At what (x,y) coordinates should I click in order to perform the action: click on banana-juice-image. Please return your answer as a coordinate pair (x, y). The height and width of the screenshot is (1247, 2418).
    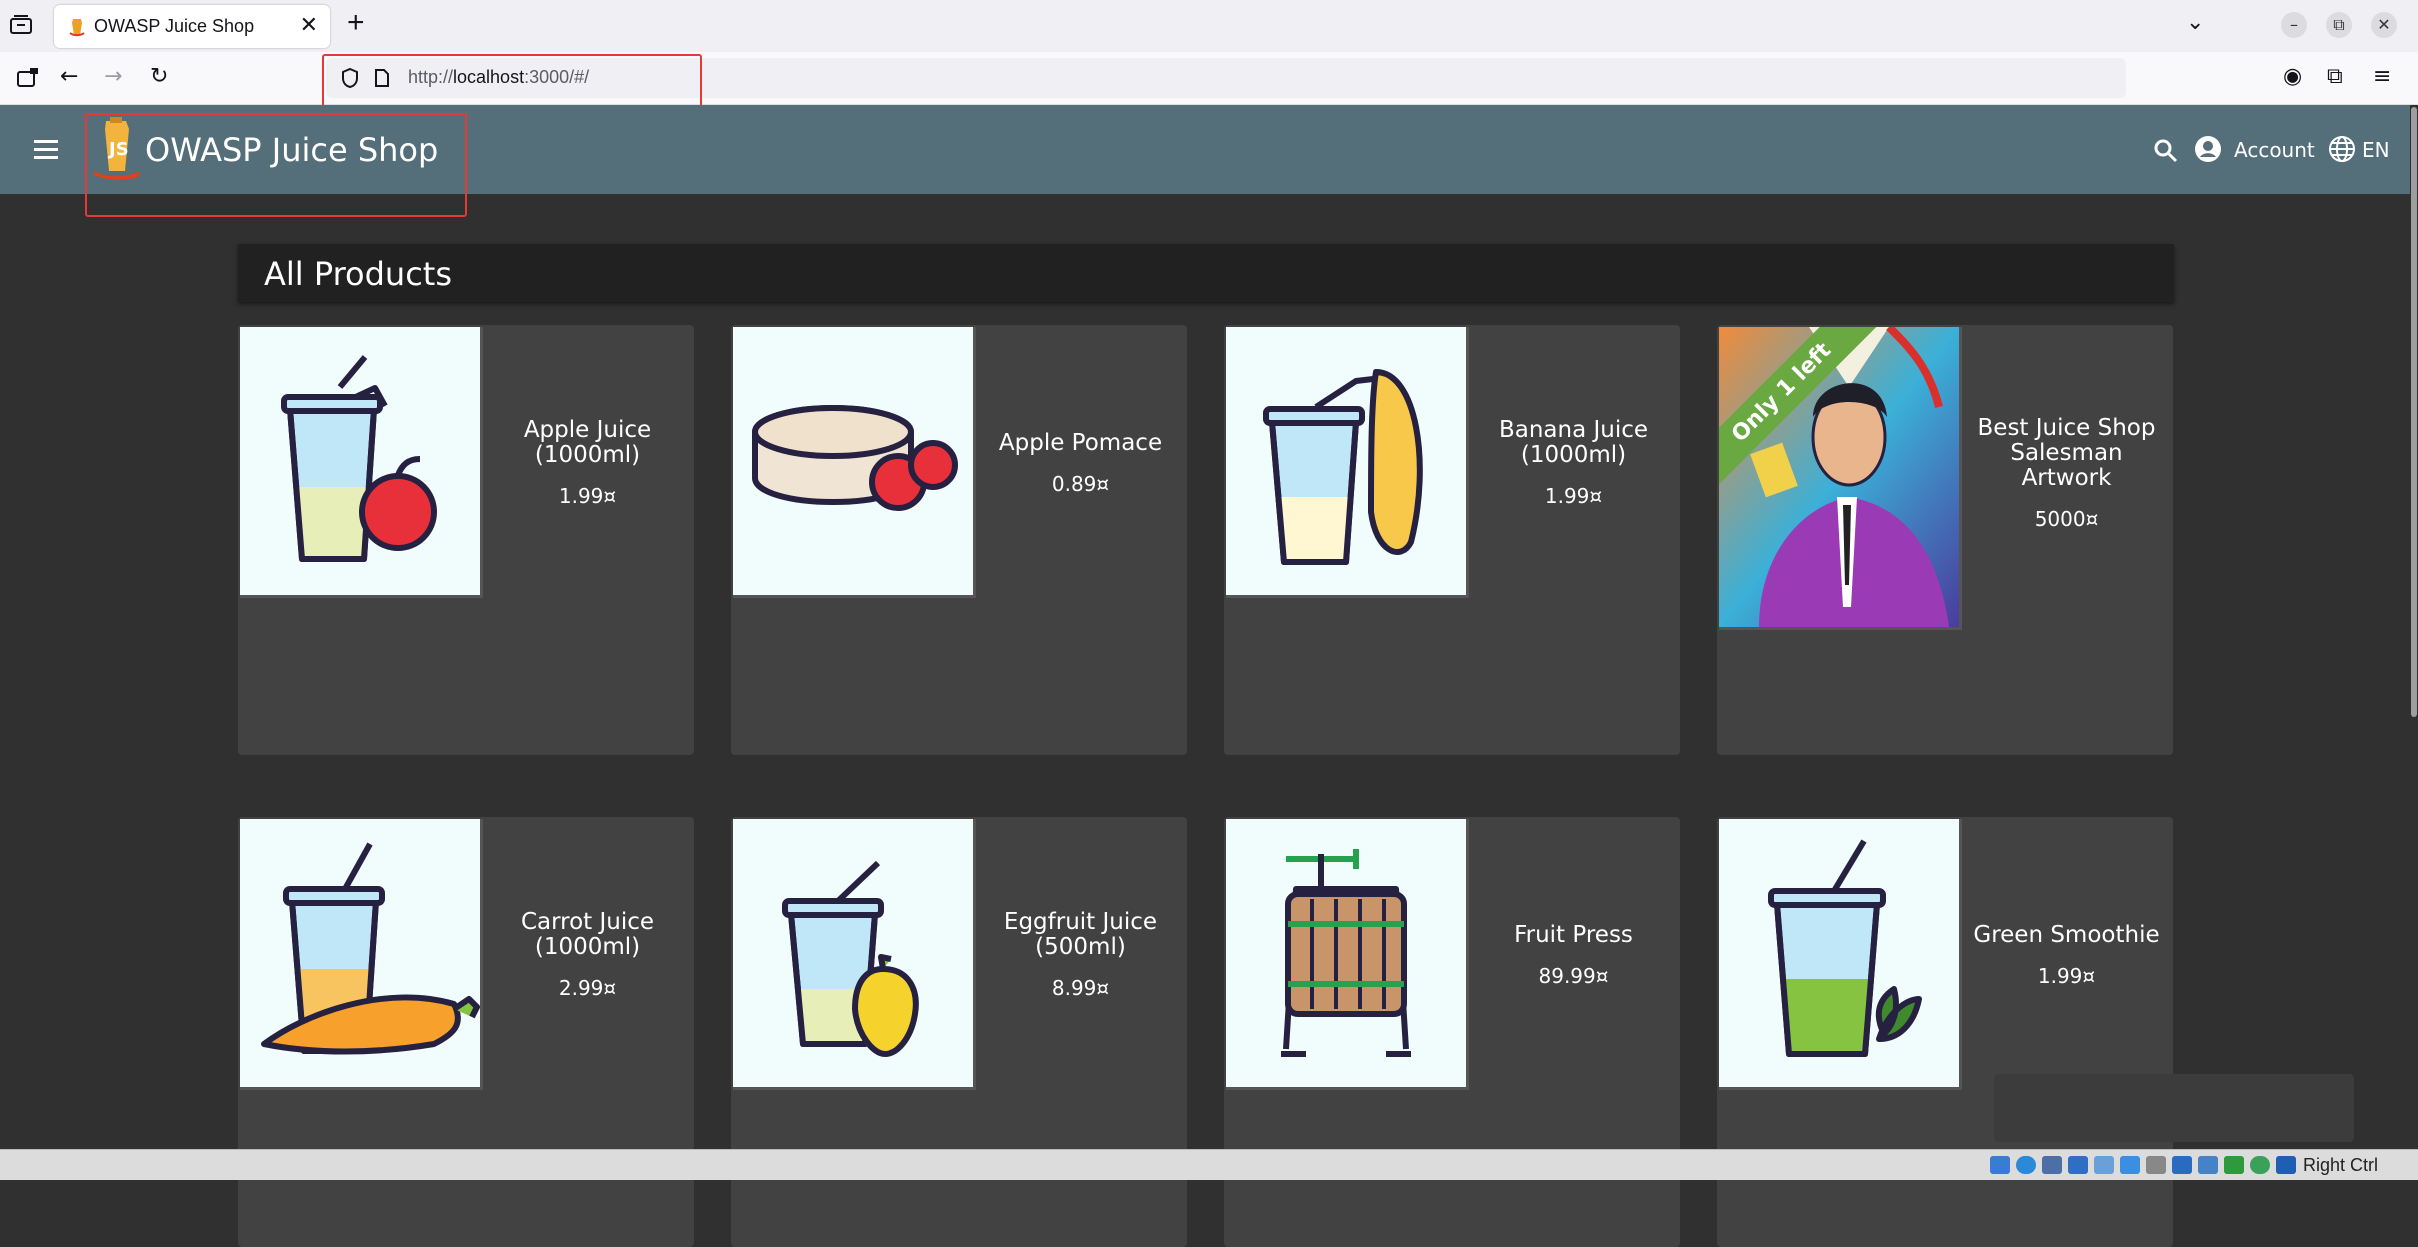
    Looking at the image, I should click on (1347, 462).